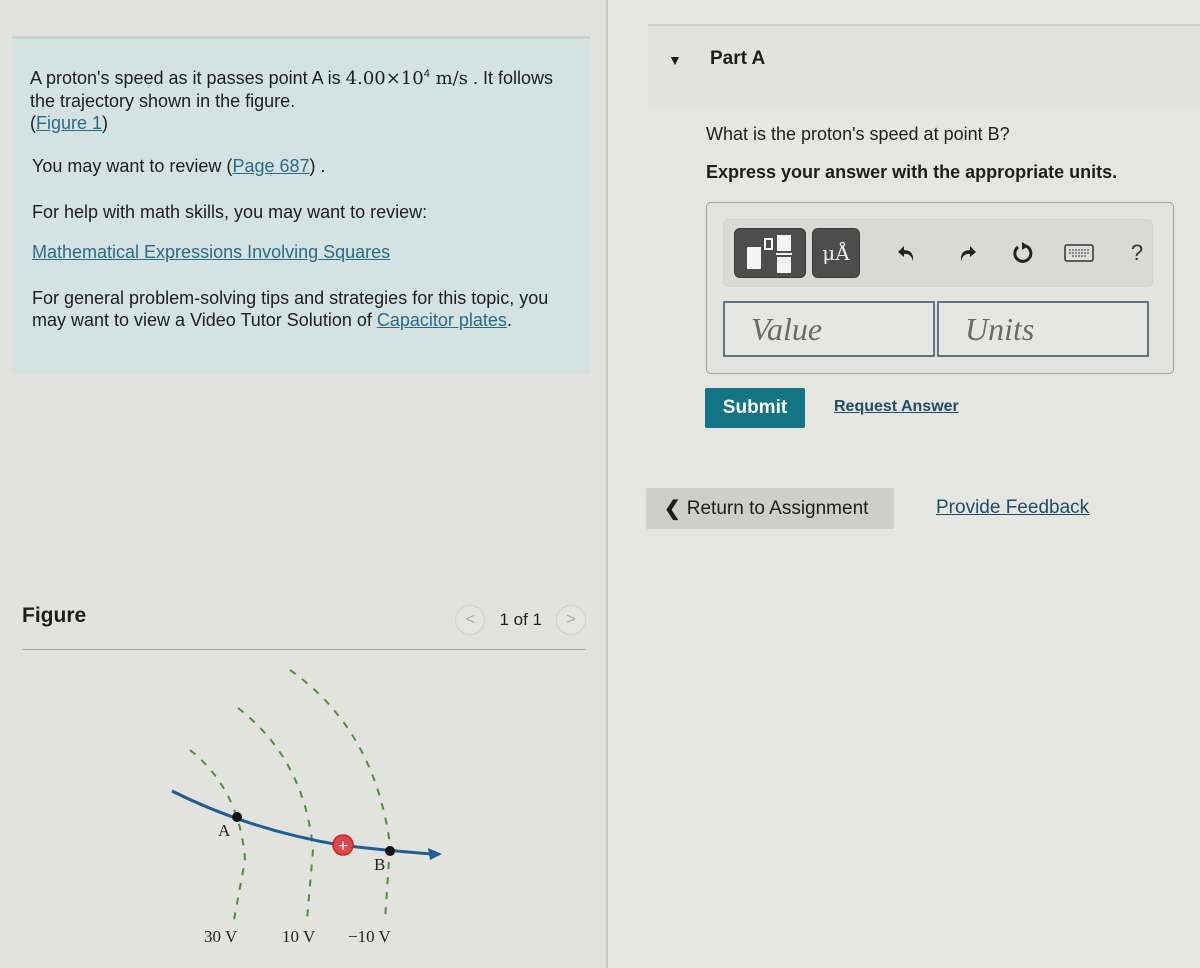  I want to click on chevron-right-icon: >, so click(571, 619).